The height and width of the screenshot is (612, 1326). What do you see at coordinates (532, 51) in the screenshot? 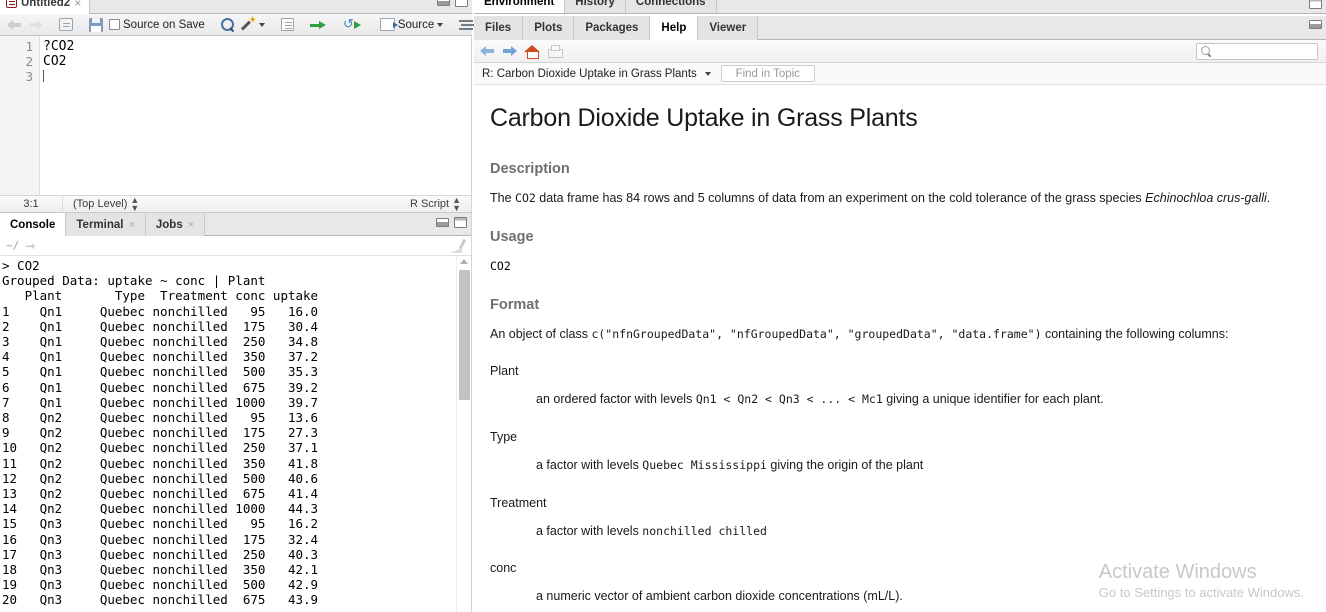
I see `home-icon` at bounding box center [532, 51].